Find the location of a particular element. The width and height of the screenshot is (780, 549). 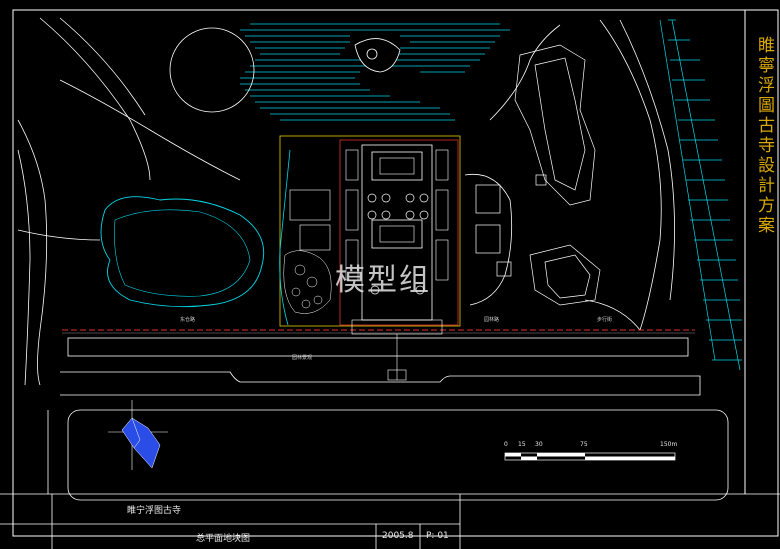

round-plaza is located at coordinates (212, 70).